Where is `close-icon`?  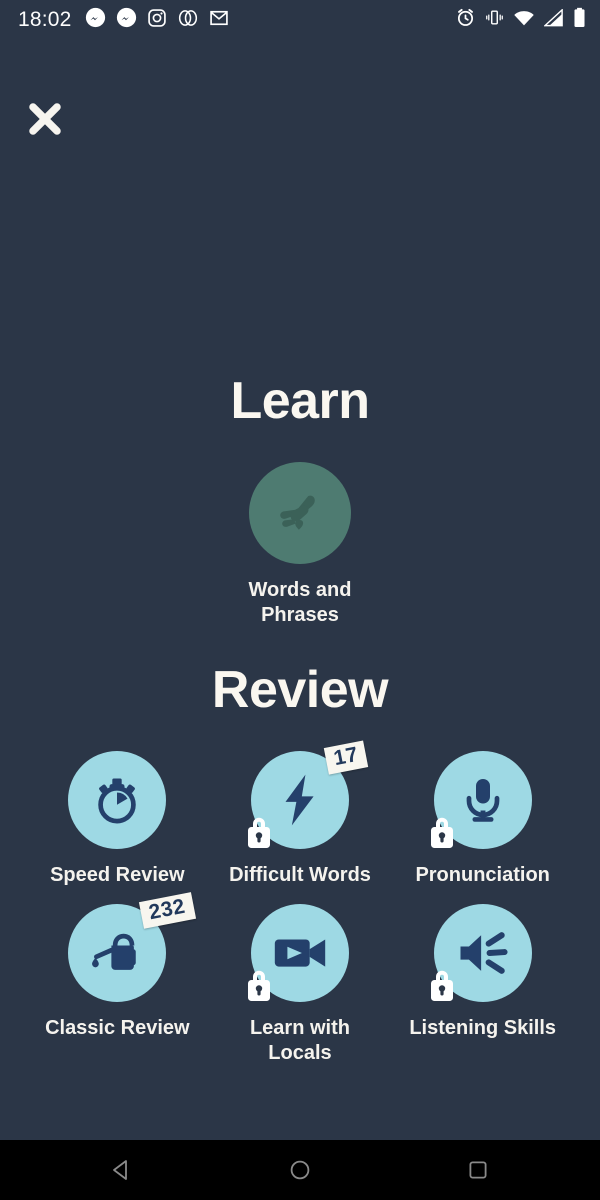
close-icon is located at coordinates (45, 119).